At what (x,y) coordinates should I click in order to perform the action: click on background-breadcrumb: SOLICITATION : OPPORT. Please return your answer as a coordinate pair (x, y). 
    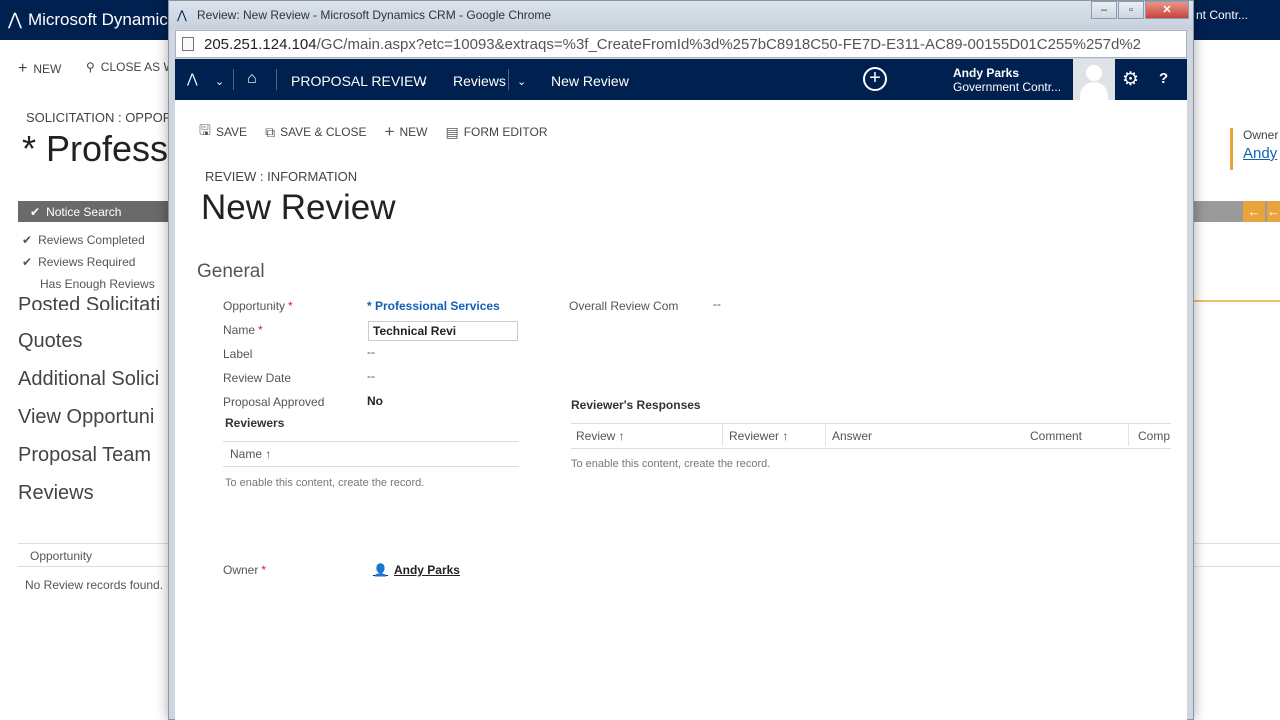
    Looking at the image, I should click on (103, 117).